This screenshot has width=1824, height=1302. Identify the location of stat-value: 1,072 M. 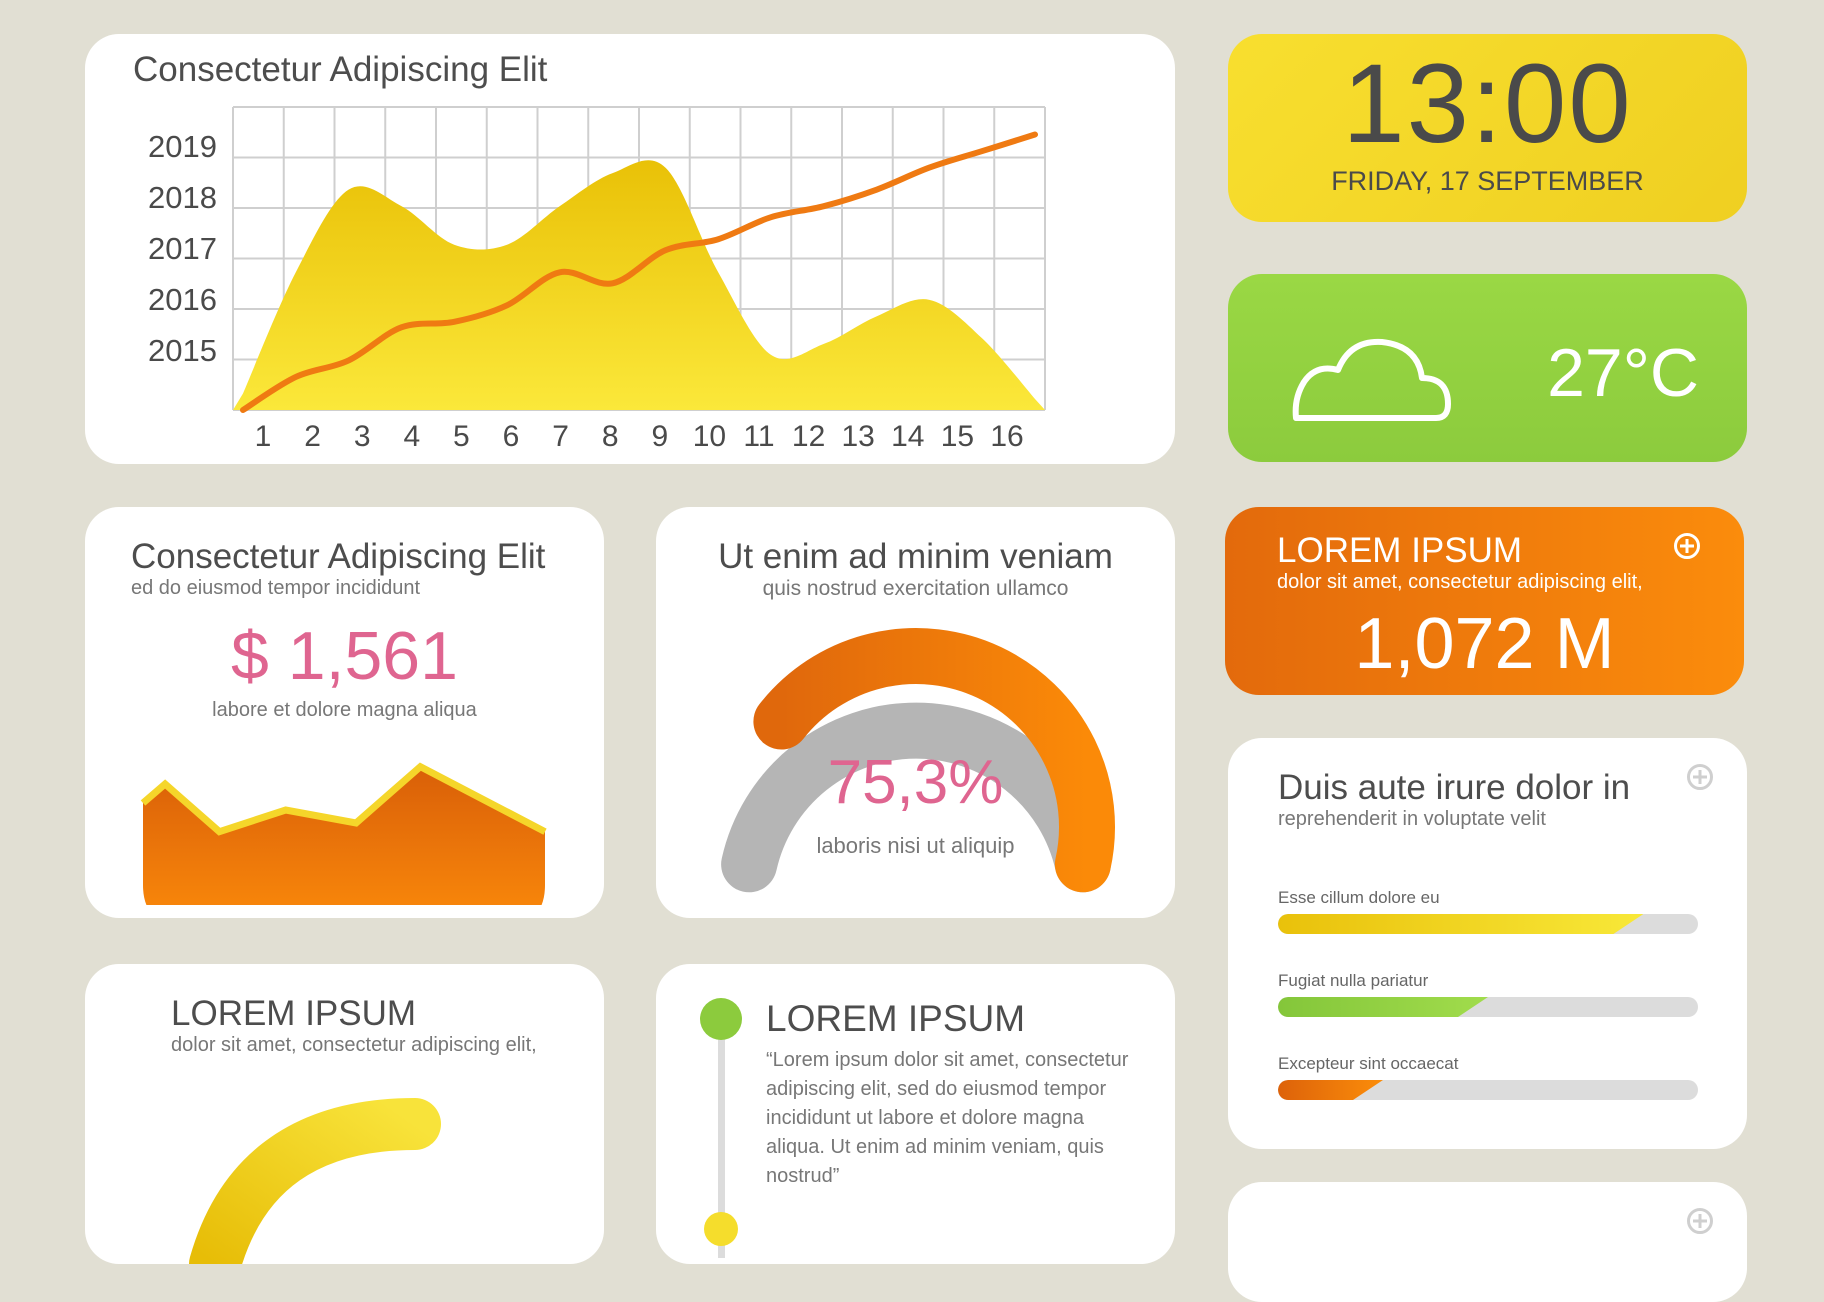
(1484, 644).